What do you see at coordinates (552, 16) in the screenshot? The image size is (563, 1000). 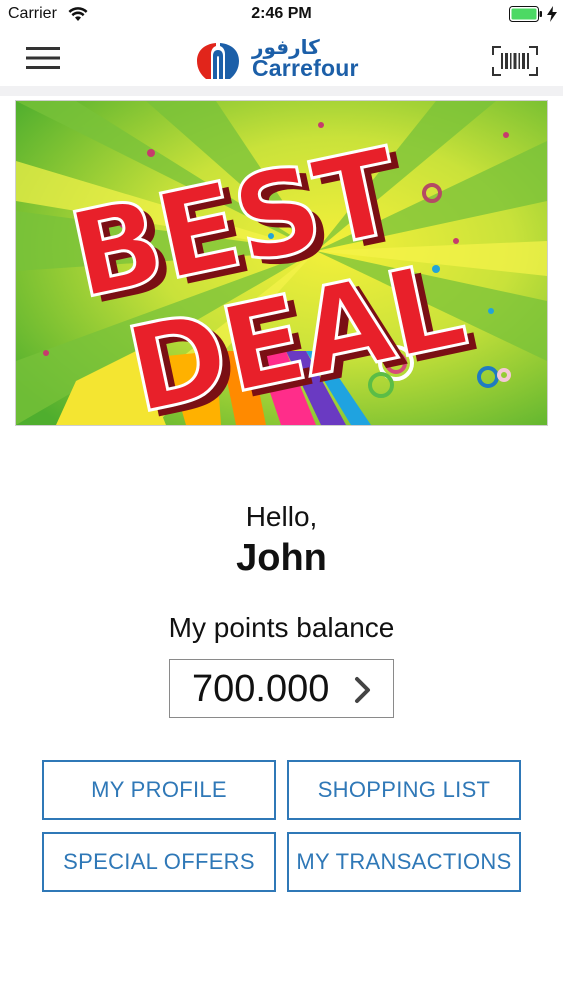 I see `charging-icon` at bounding box center [552, 16].